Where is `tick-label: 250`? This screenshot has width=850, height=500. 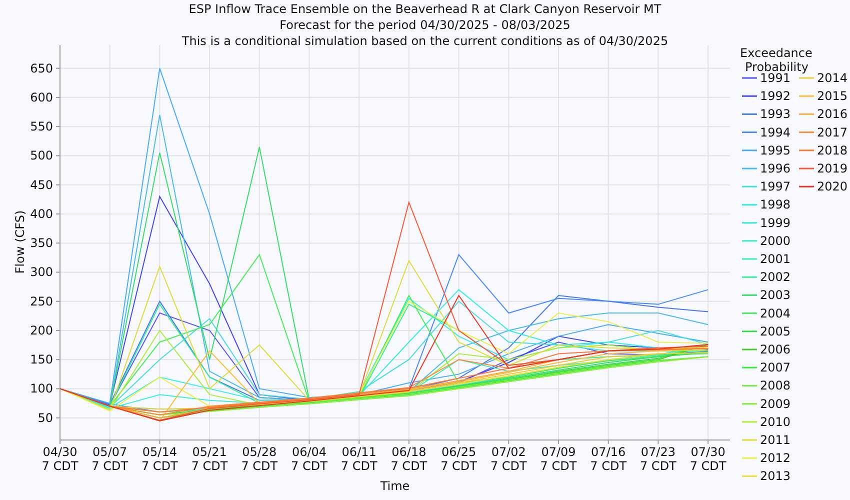 tick-label: 250 is located at coordinates (41, 301).